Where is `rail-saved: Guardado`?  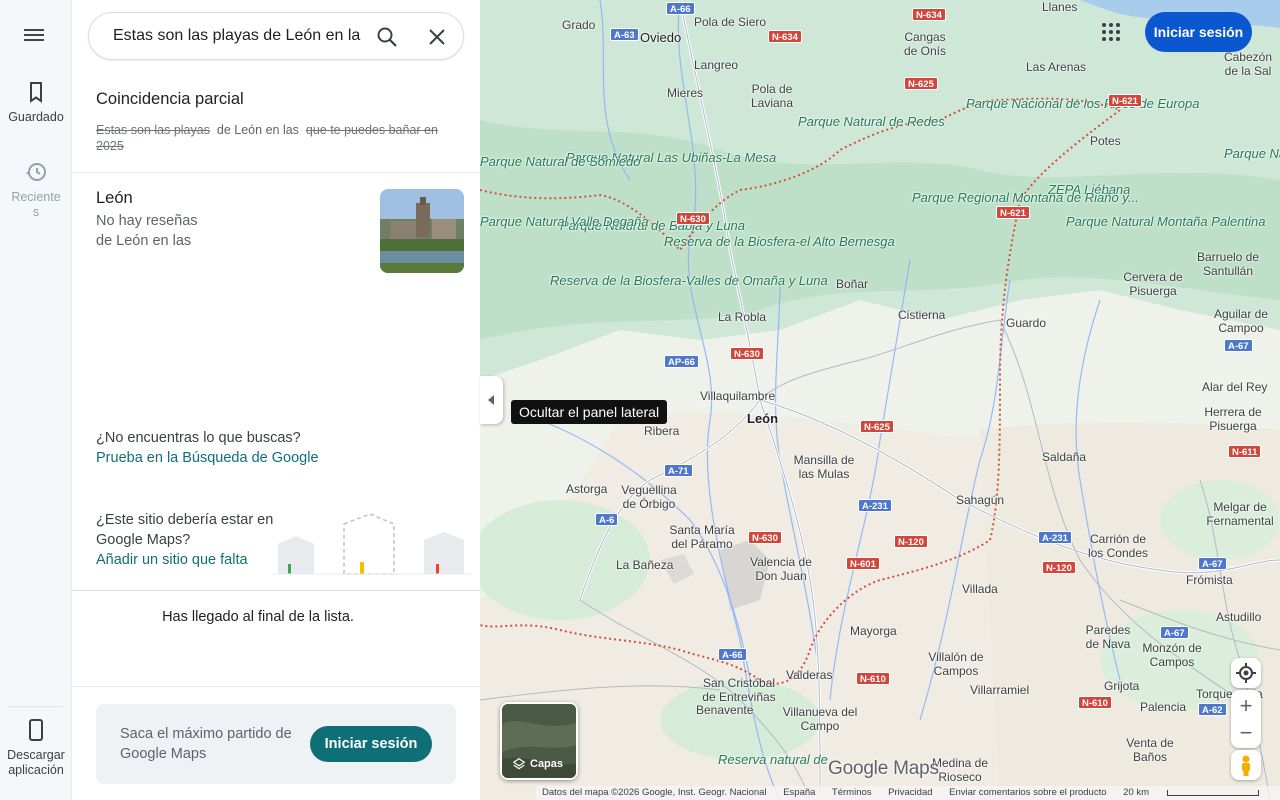
rail-saved: Guardado is located at coordinates (36, 102).